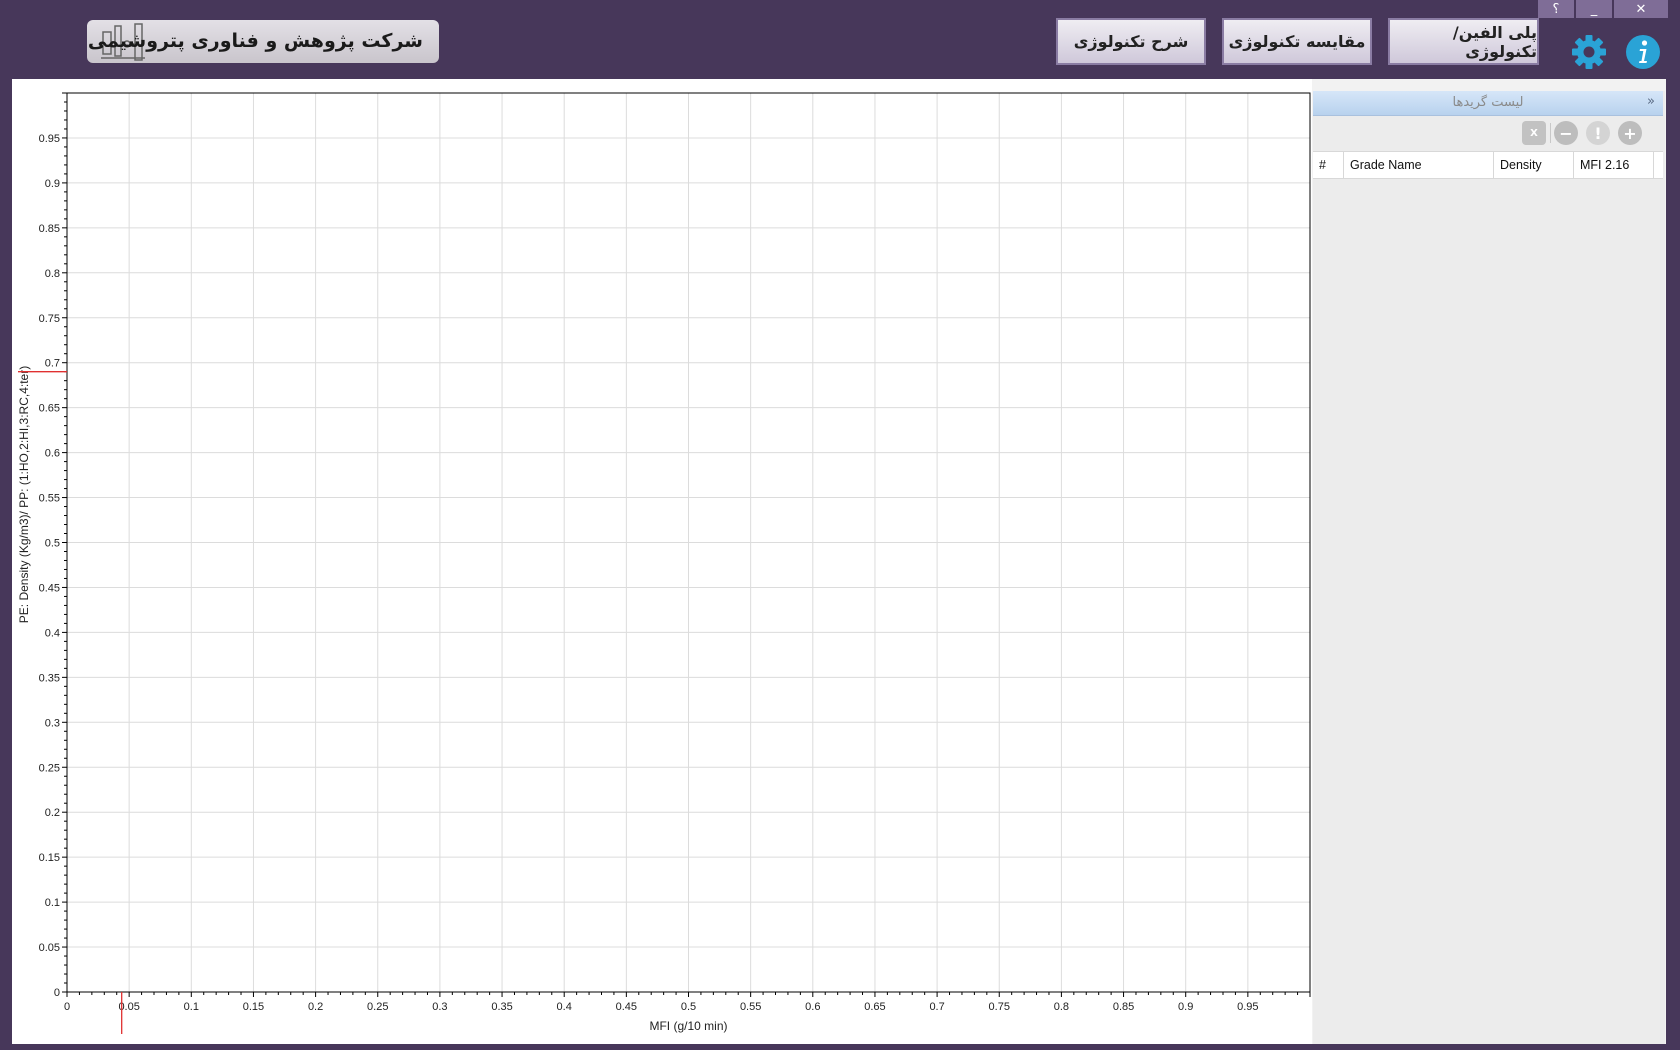  I want to click on column-header-mfi: MFI 2.16, so click(1614, 165).